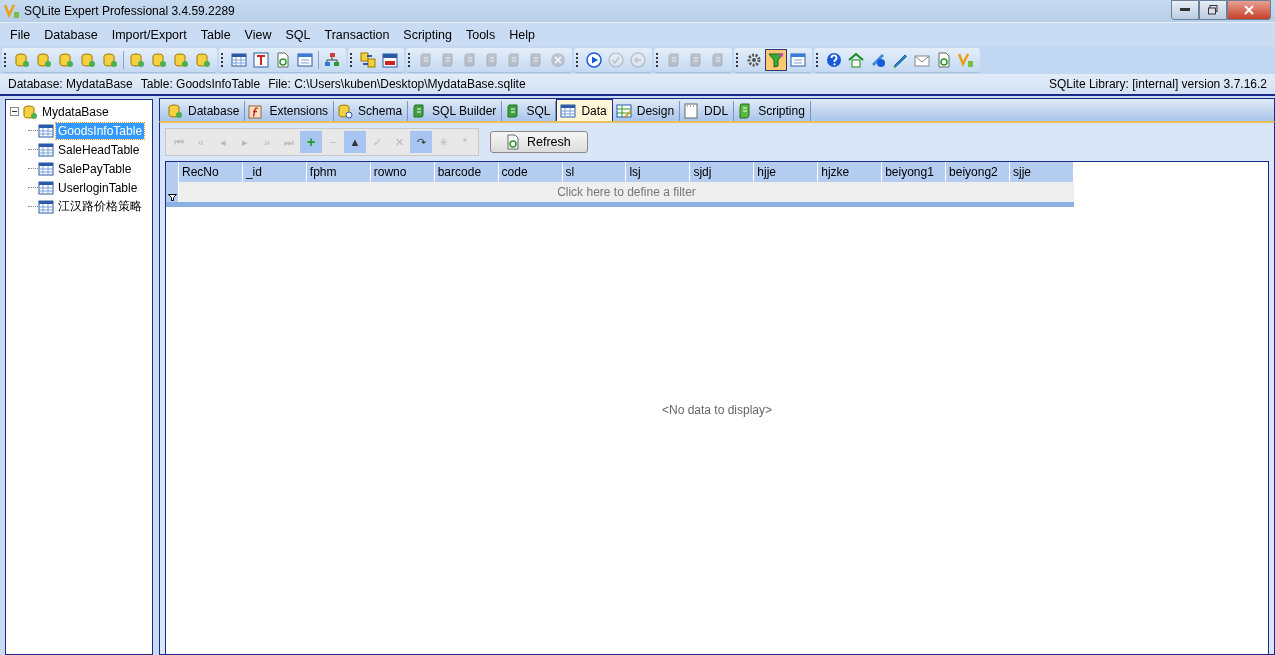  What do you see at coordinates (513, 142) in the screenshot?
I see `refresh-icon` at bounding box center [513, 142].